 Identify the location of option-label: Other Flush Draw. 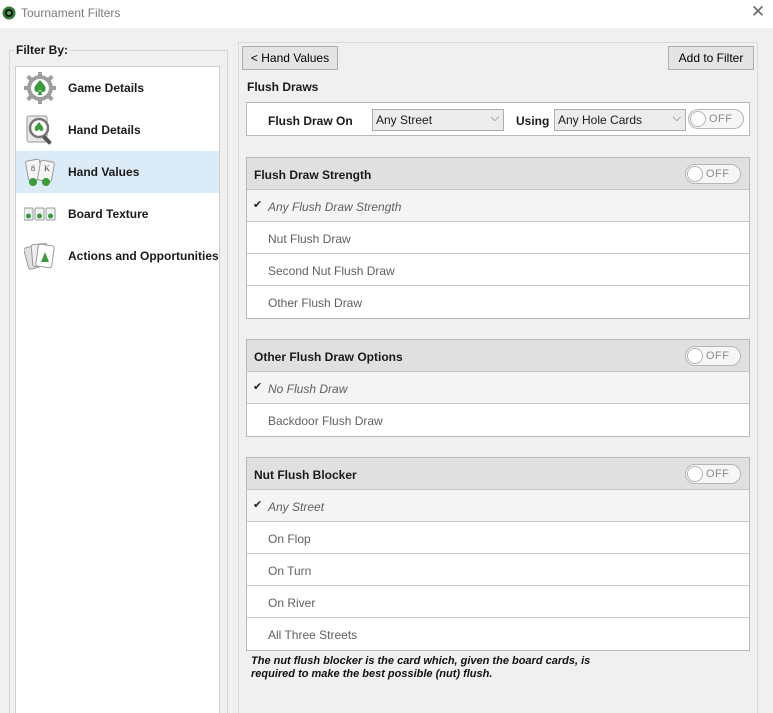
(315, 303).